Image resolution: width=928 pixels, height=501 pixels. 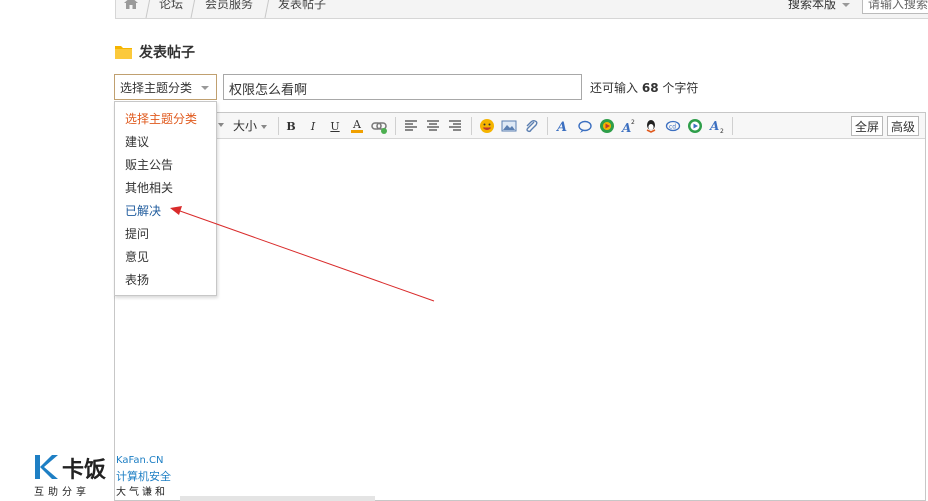 What do you see at coordinates (335, 126) in the screenshot?
I see `underline-button: U` at bounding box center [335, 126].